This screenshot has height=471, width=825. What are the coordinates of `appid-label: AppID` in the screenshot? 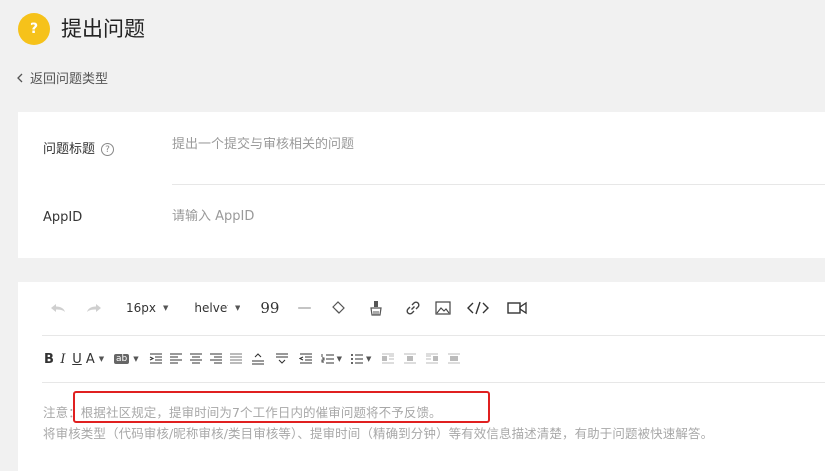 It's located at (63, 217).